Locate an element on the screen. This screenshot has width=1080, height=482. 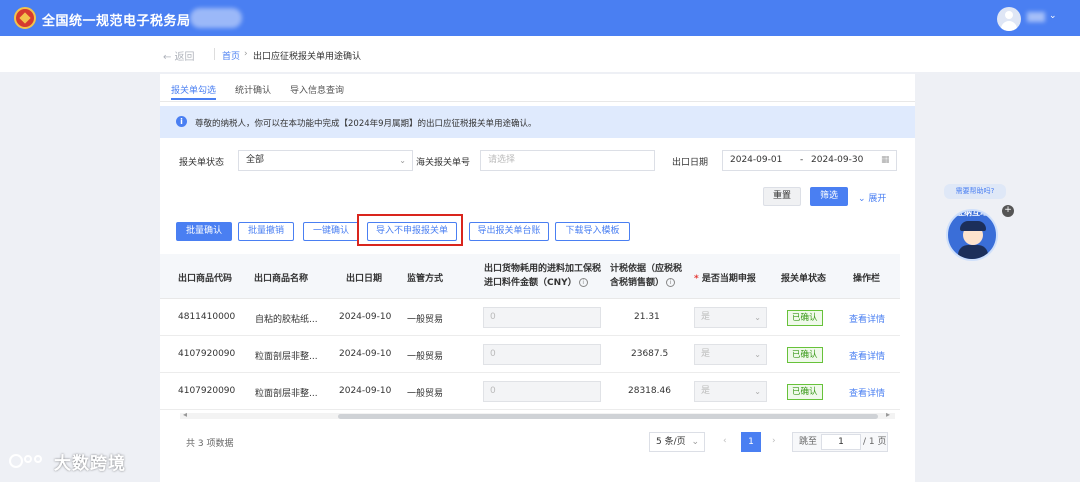
customs-no-label: 海关报关单号 is located at coordinates (443, 163).